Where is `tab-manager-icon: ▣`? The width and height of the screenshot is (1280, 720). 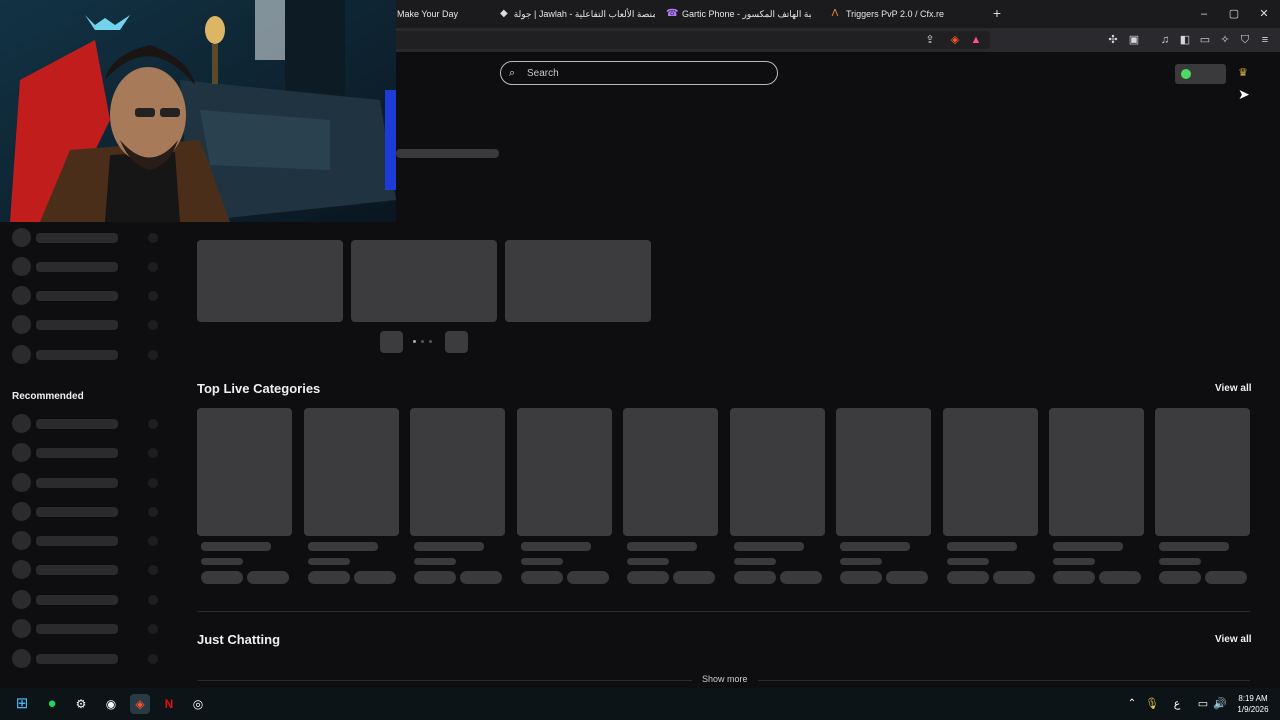 tab-manager-icon: ▣ is located at coordinates (1134, 40).